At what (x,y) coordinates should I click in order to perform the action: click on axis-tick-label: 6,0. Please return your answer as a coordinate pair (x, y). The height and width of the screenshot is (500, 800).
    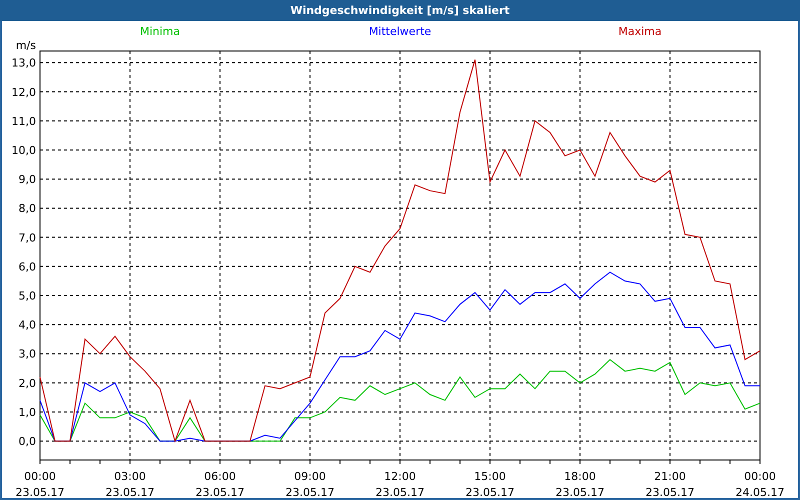
    Looking at the image, I should click on (27, 267).